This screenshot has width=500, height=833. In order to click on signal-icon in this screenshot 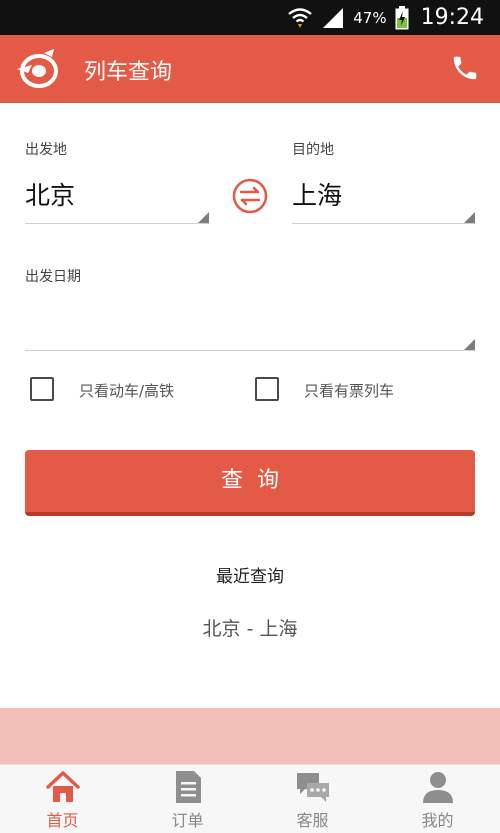, I will do `click(333, 17)`.